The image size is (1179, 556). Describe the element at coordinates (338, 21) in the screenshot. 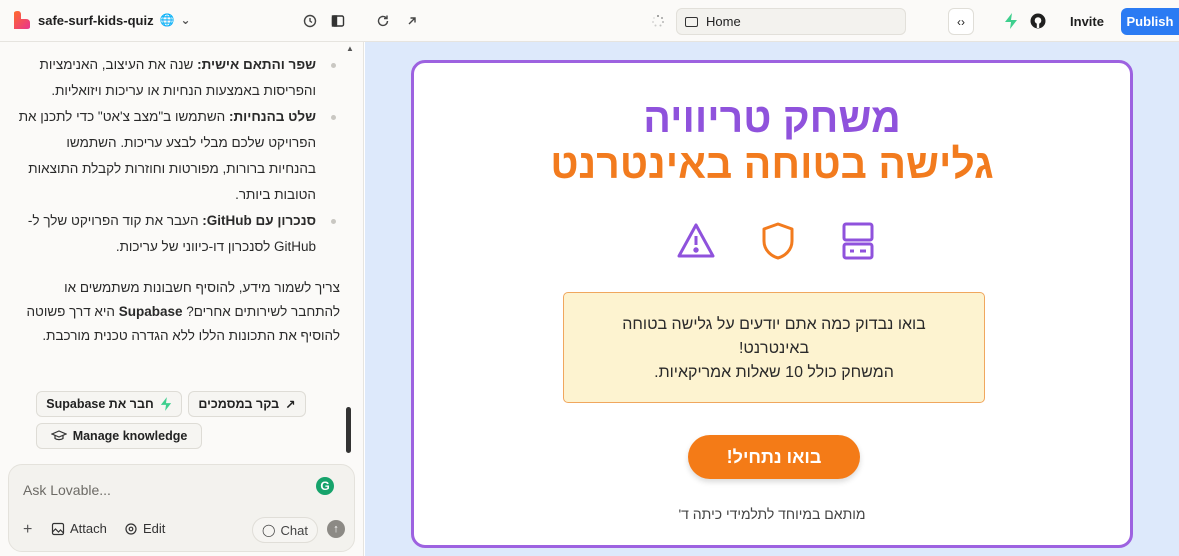

I see `sidebar-toggle-icon` at that location.